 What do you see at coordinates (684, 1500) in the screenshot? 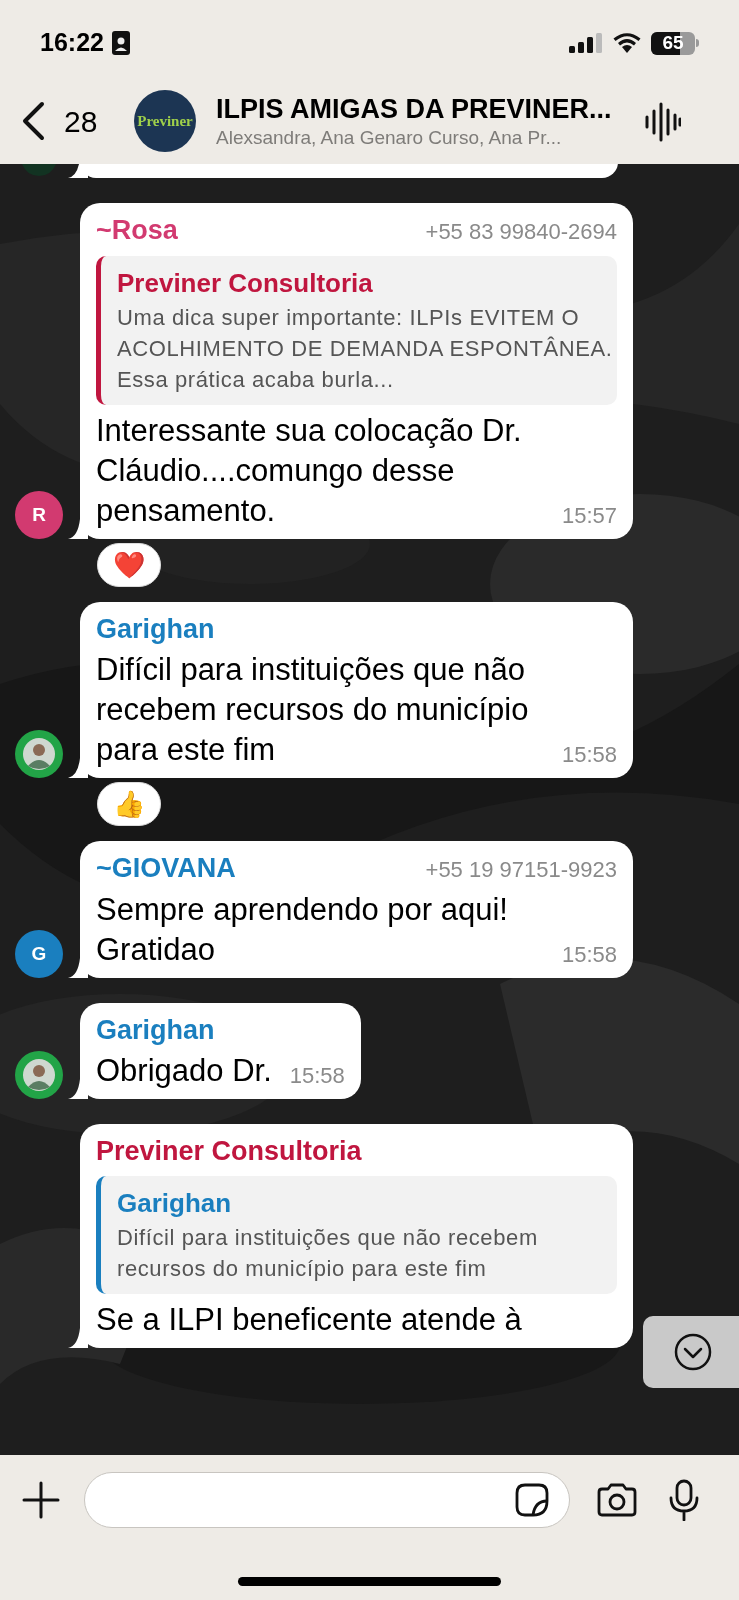
I see `microphone-icon` at bounding box center [684, 1500].